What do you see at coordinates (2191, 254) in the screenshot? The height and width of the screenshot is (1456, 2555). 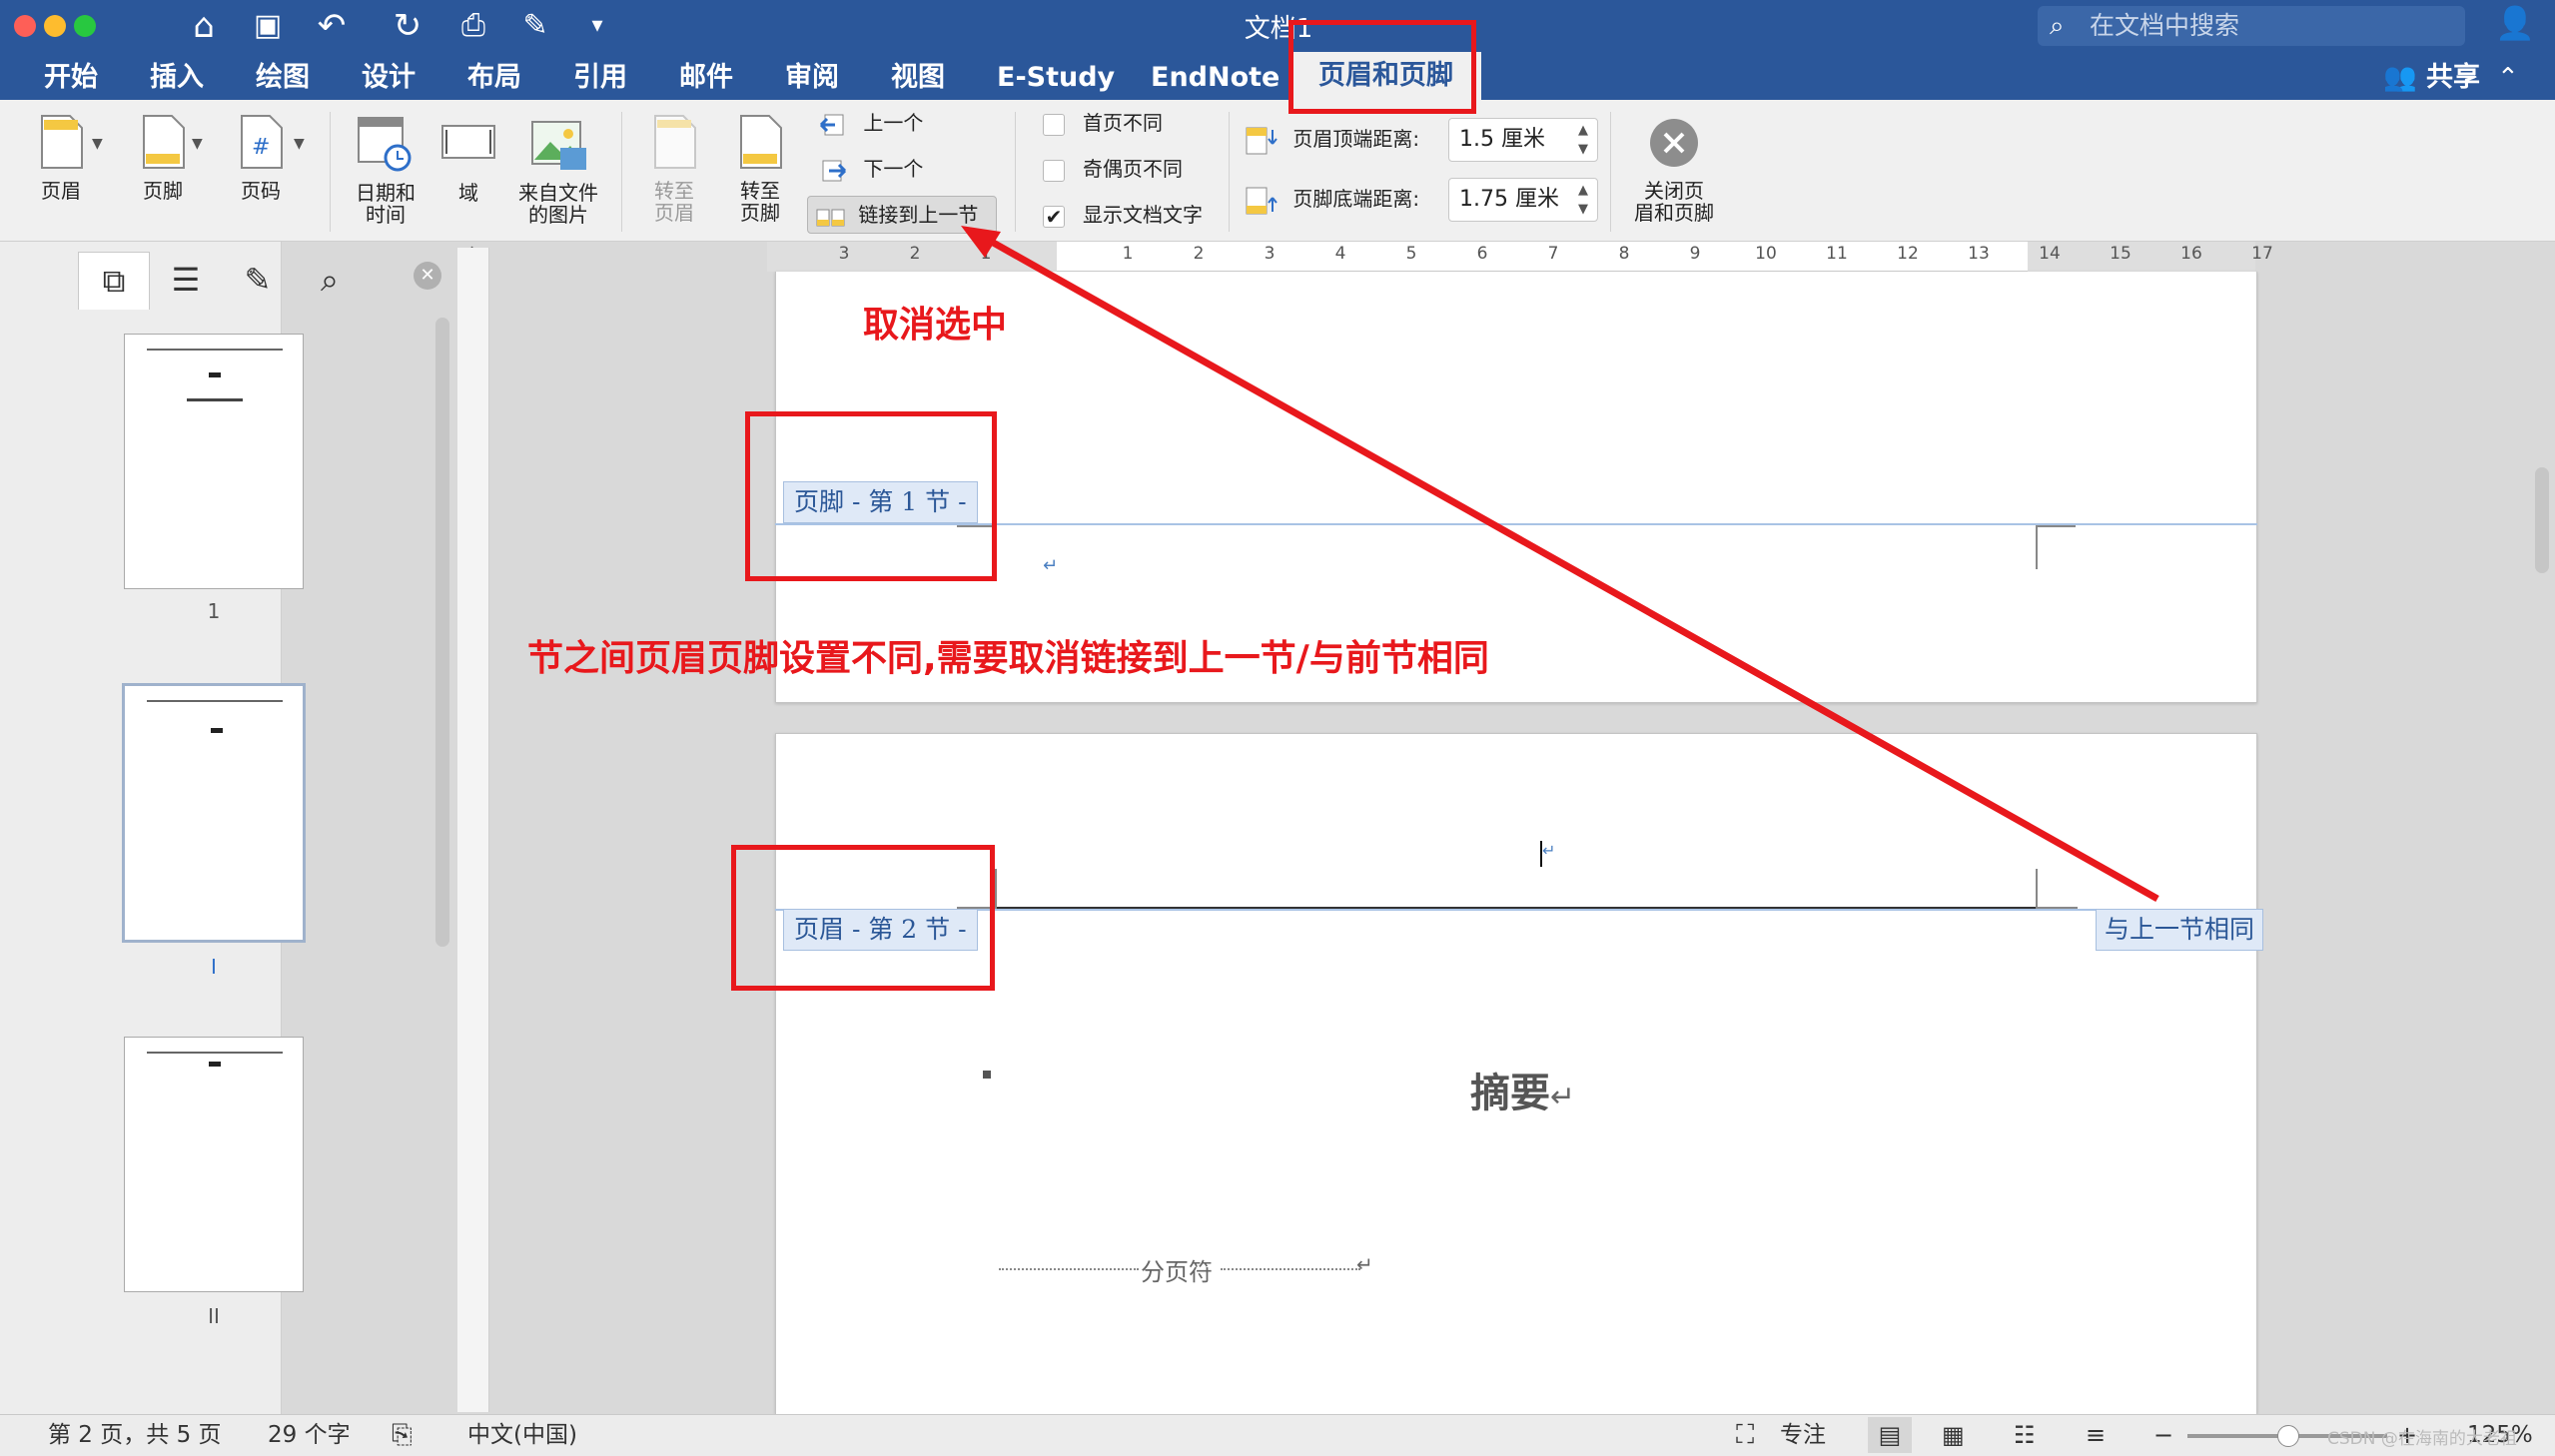 I see `ruler-number: 16` at bounding box center [2191, 254].